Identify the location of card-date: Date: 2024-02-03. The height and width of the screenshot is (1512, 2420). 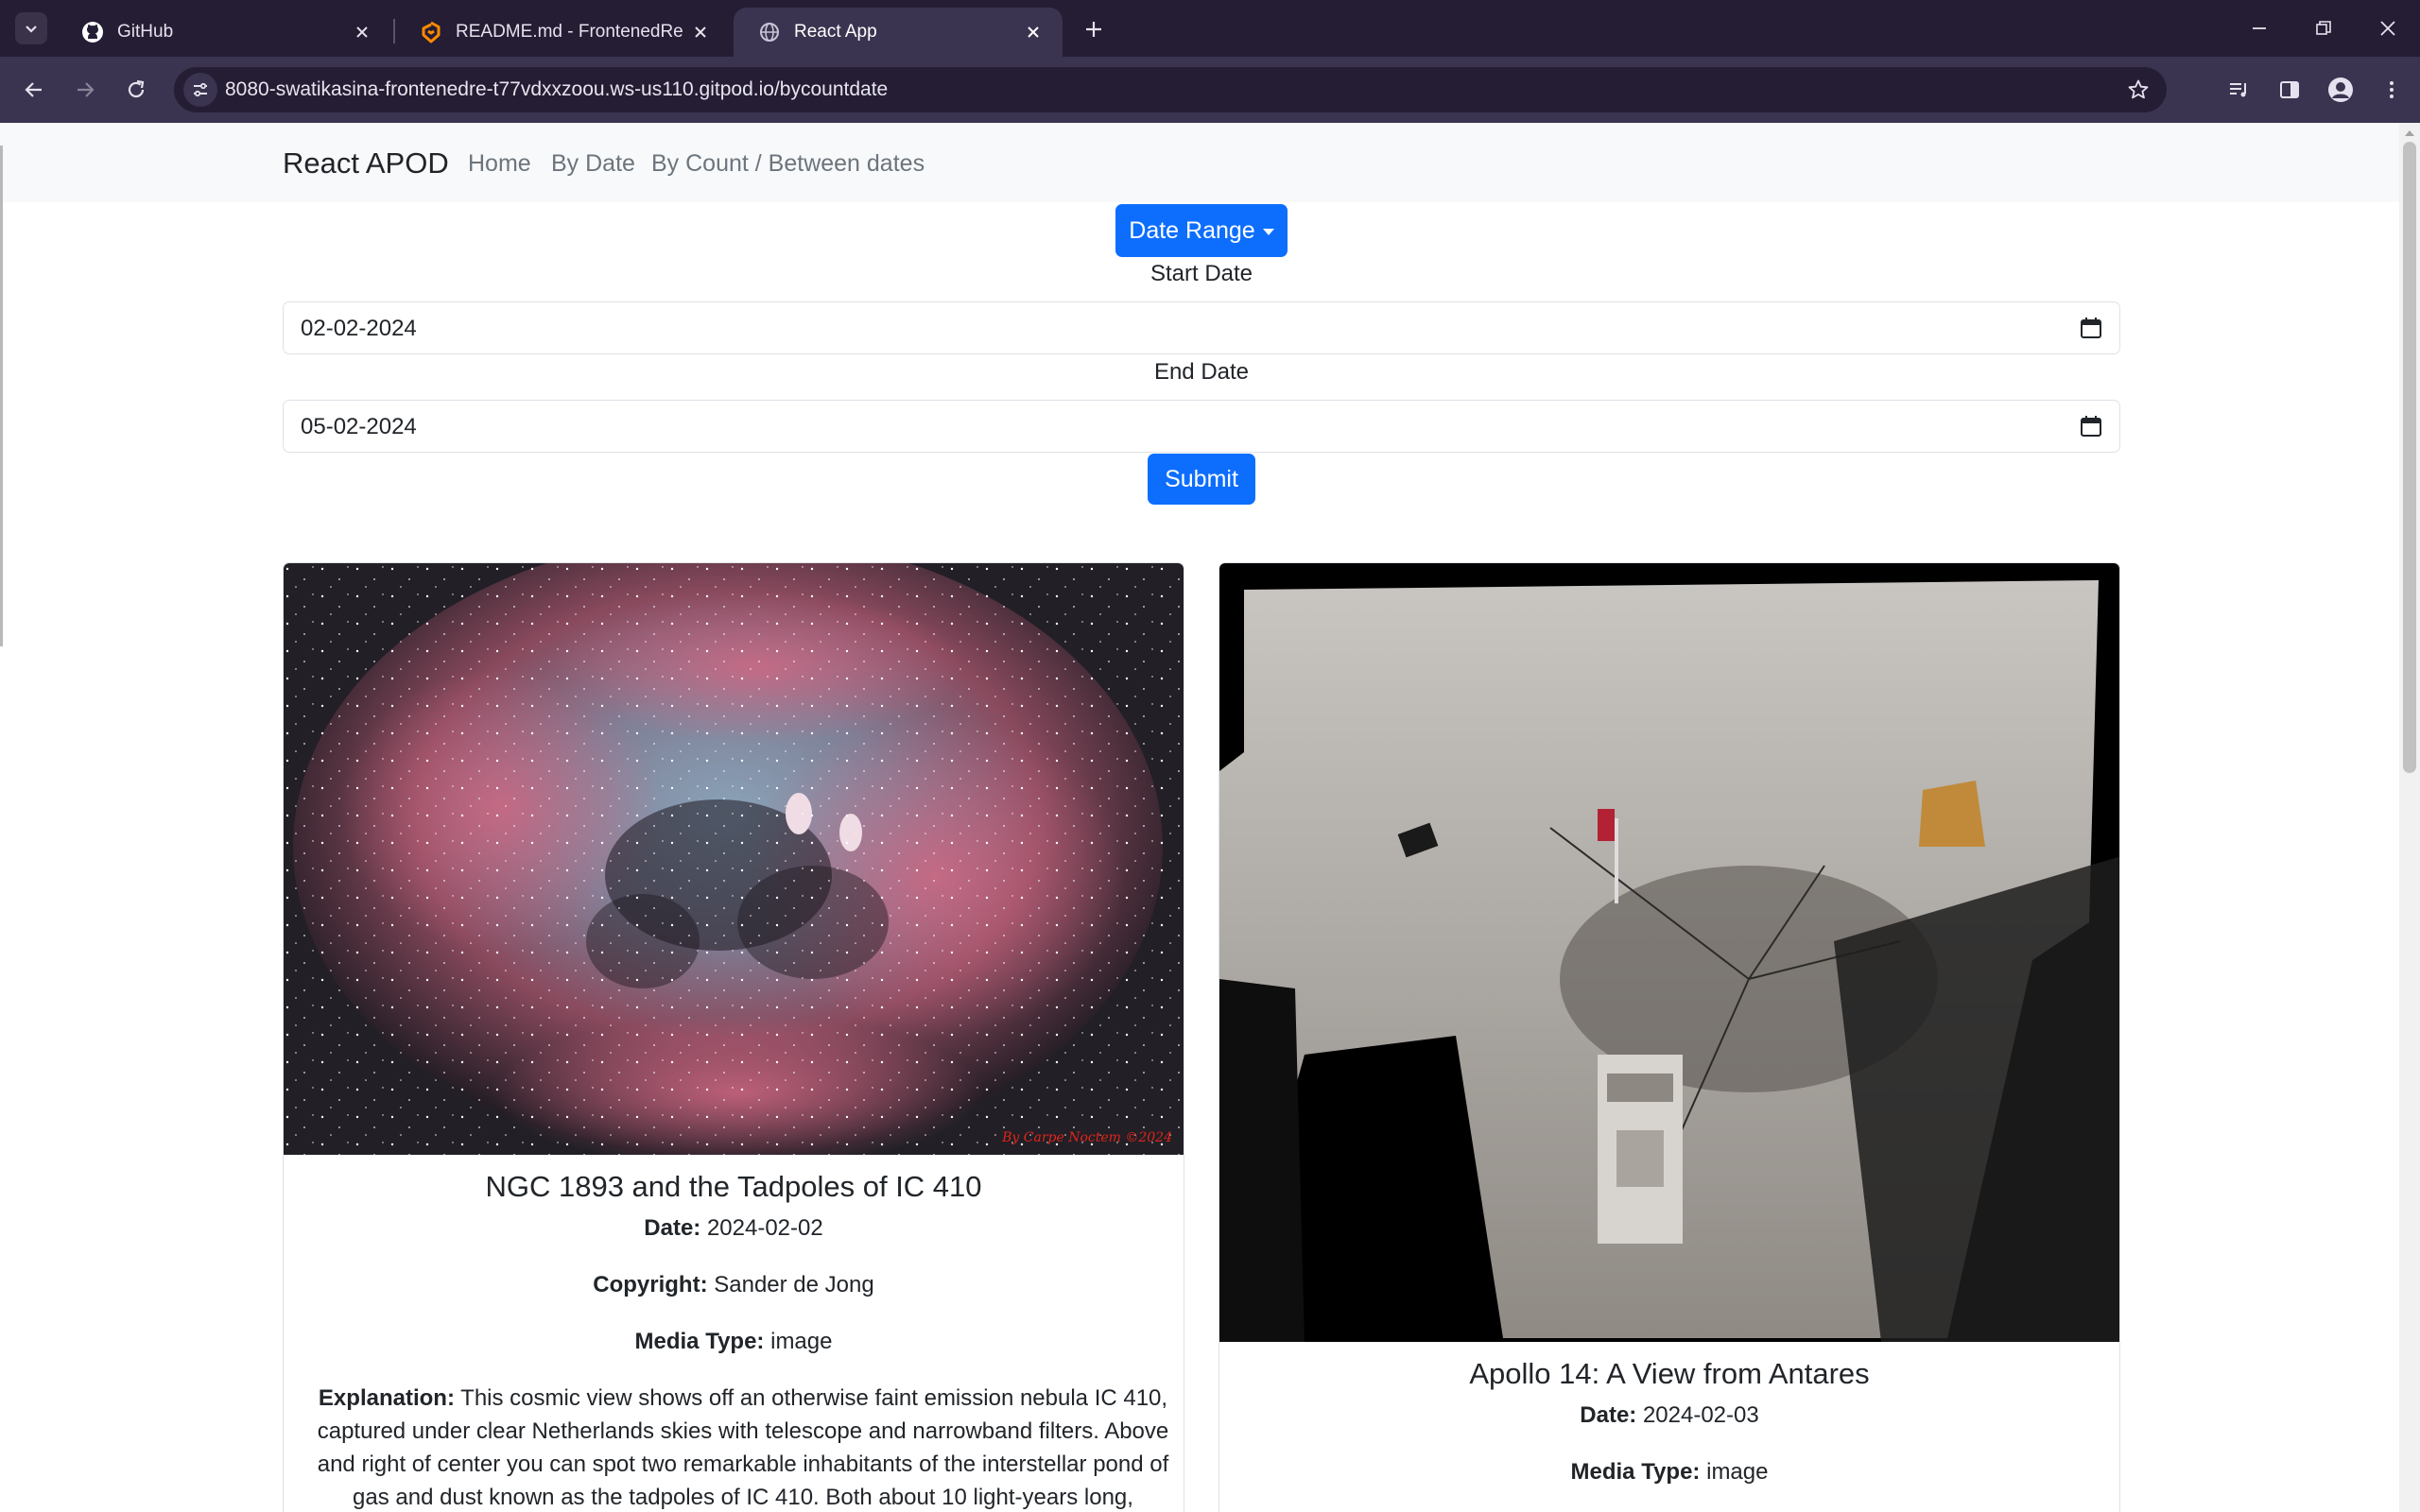
(1669, 1415).